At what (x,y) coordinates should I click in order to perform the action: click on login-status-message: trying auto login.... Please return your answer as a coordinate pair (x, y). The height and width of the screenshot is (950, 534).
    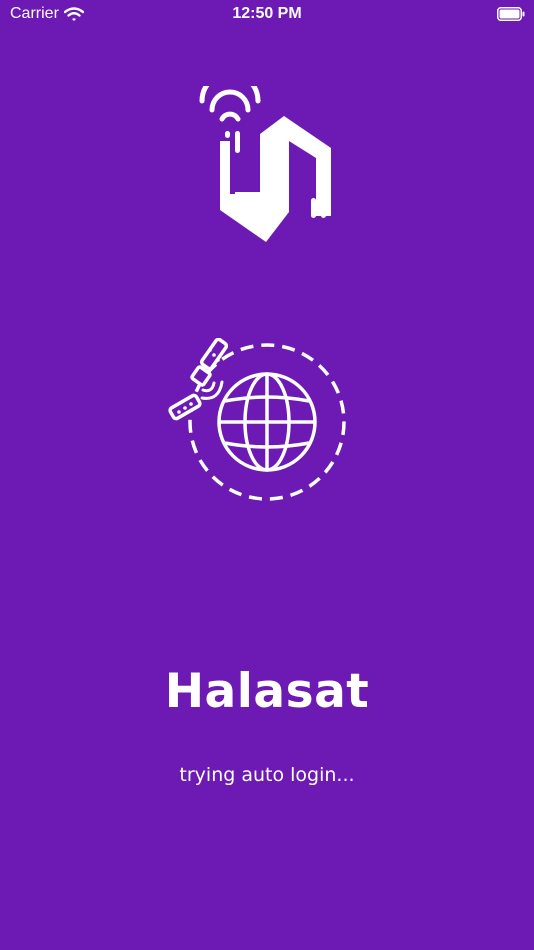
    Looking at the image, I should click on (267, 775).